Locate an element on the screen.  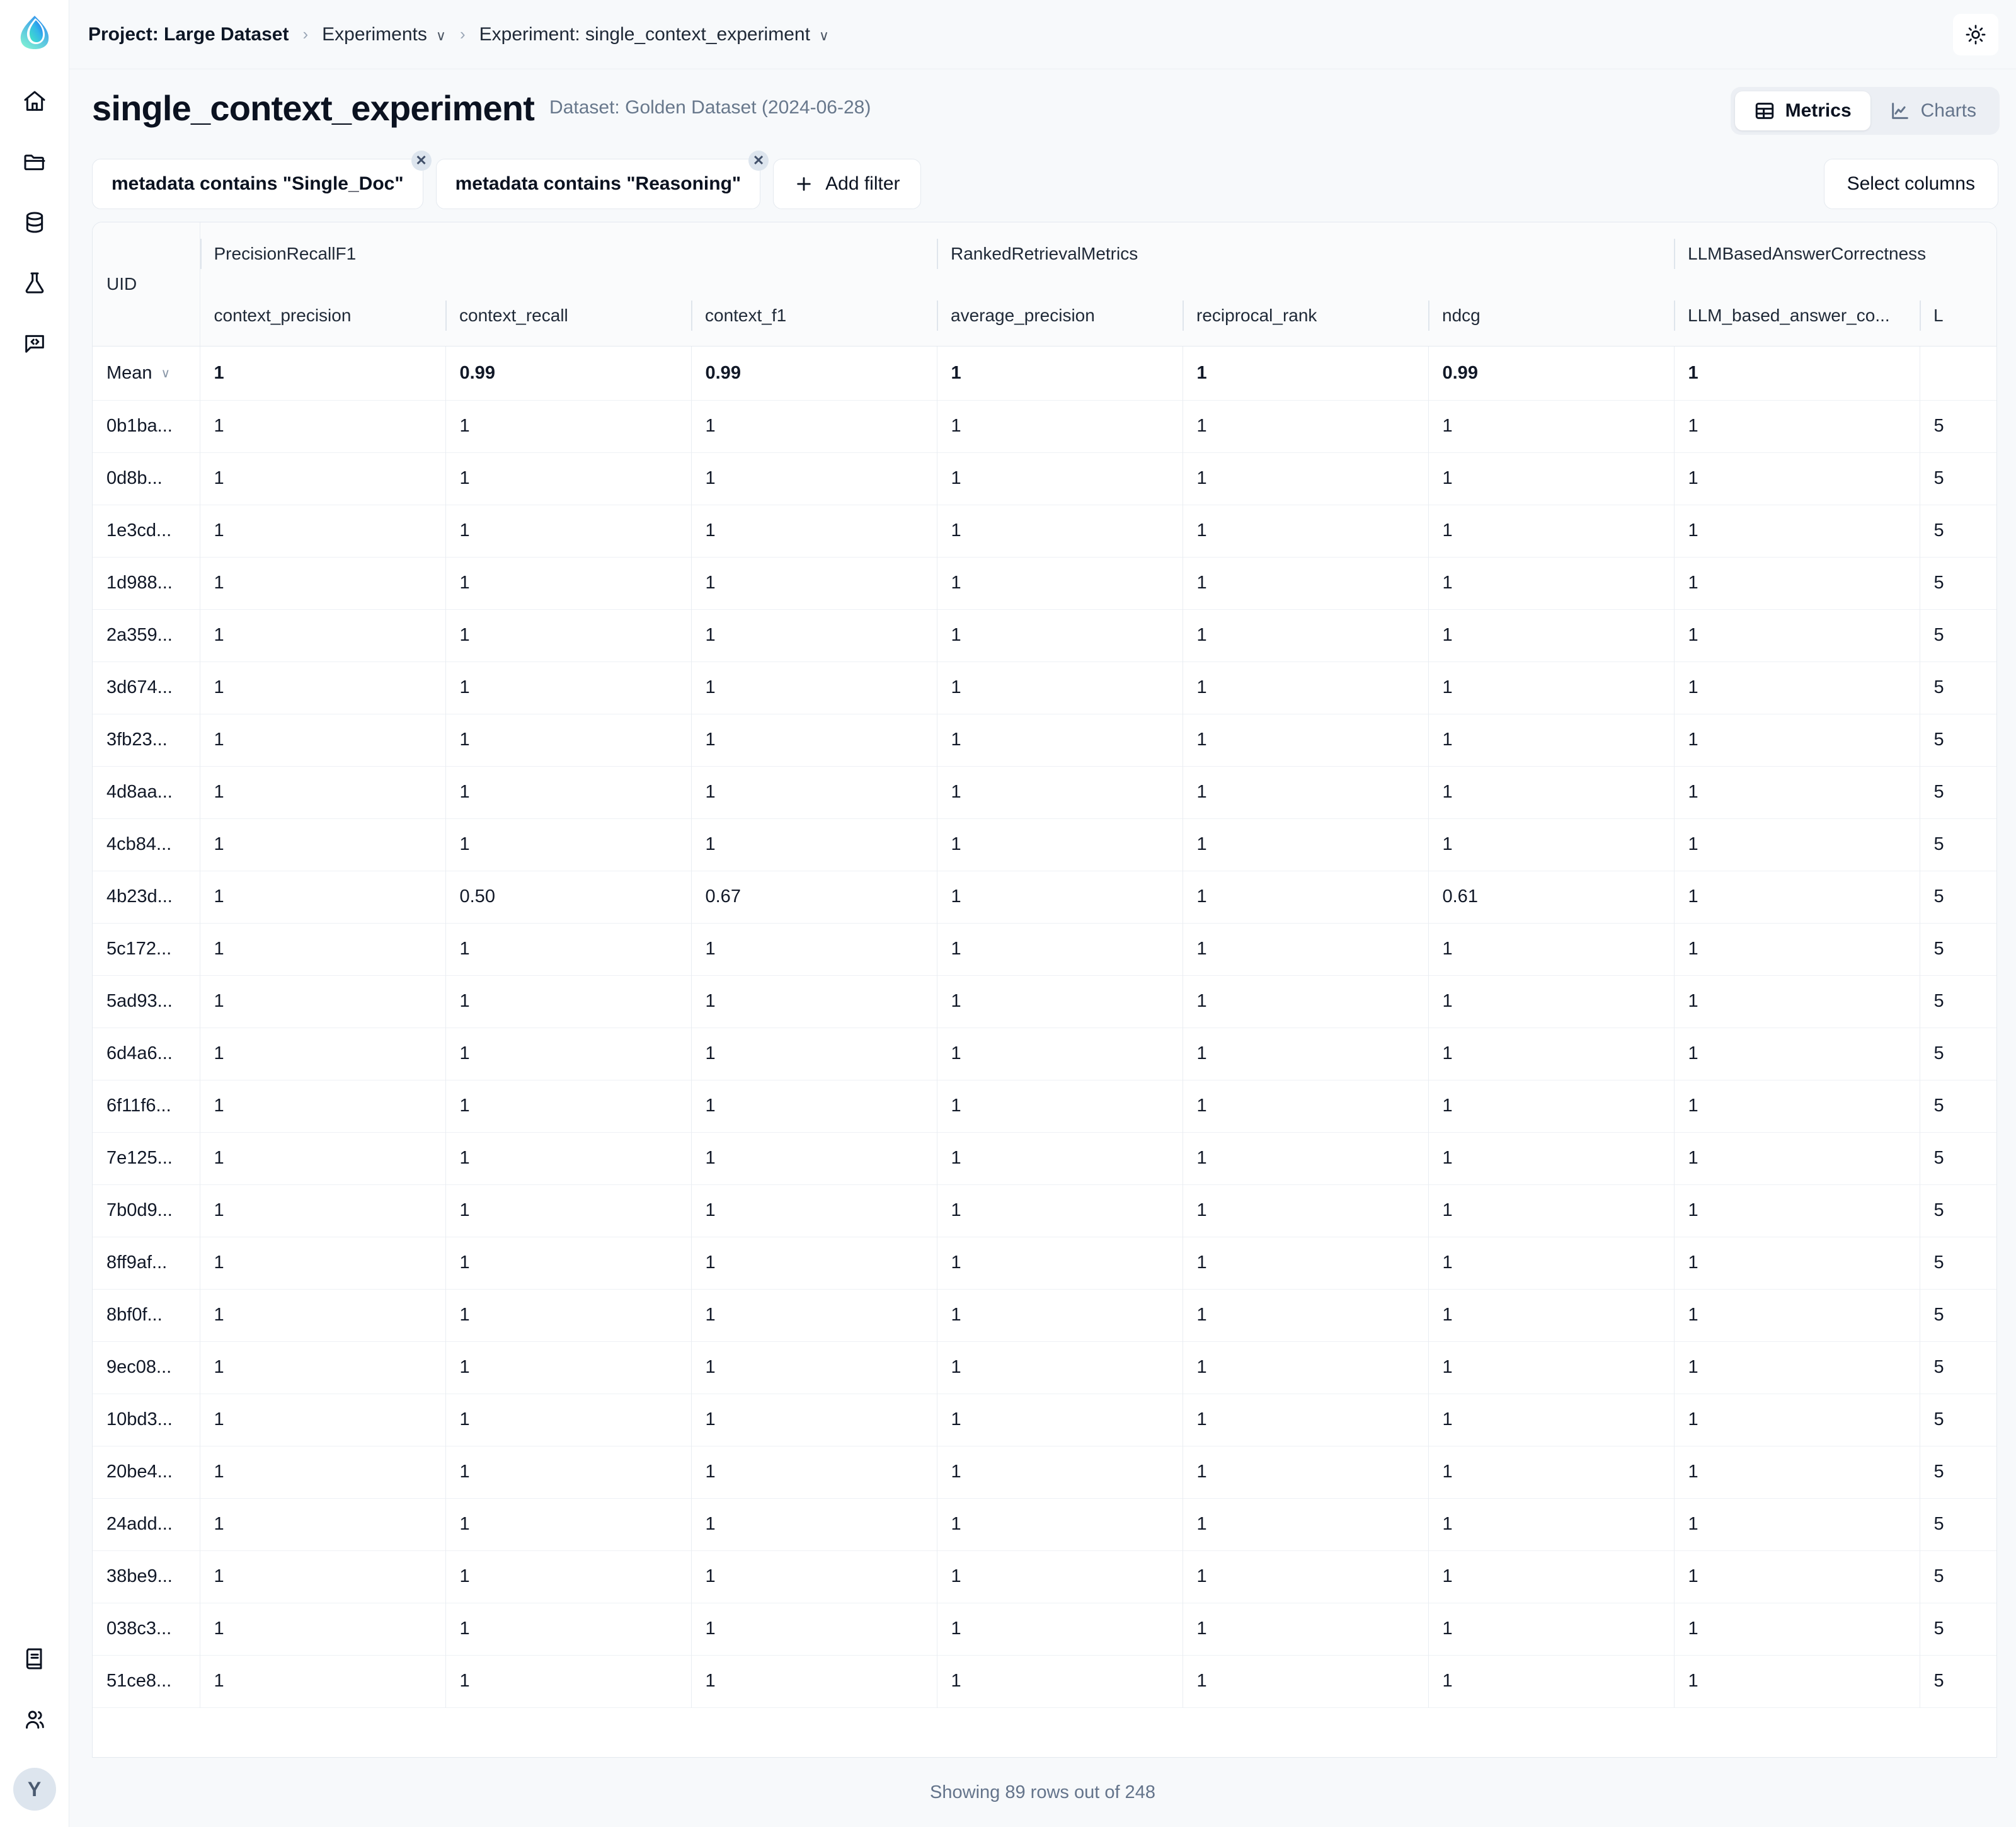
tab-metrics: Metrics is located at coordinates (1802, 110).